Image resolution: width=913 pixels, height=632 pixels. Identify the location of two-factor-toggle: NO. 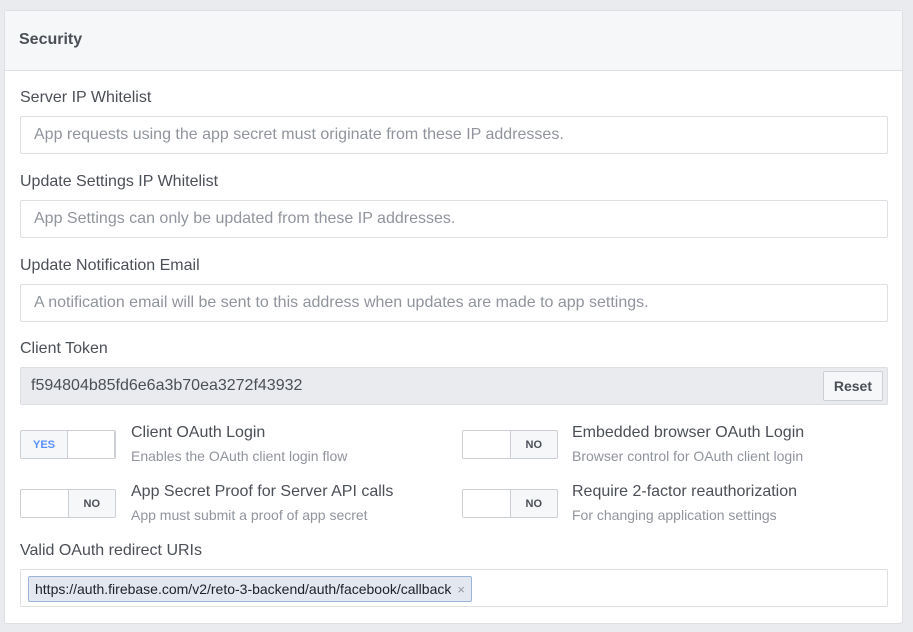
(510, 503).